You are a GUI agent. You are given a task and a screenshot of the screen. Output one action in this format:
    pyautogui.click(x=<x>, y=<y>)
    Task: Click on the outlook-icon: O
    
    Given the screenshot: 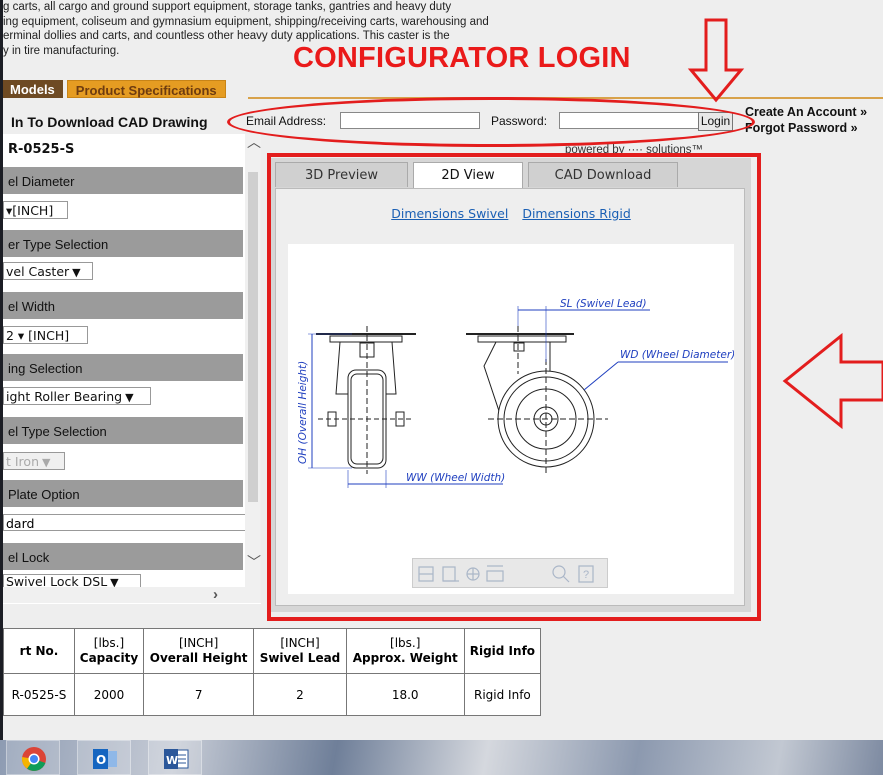 What is the action you would take?
    pyautogui.click(x=105, y=759)
    